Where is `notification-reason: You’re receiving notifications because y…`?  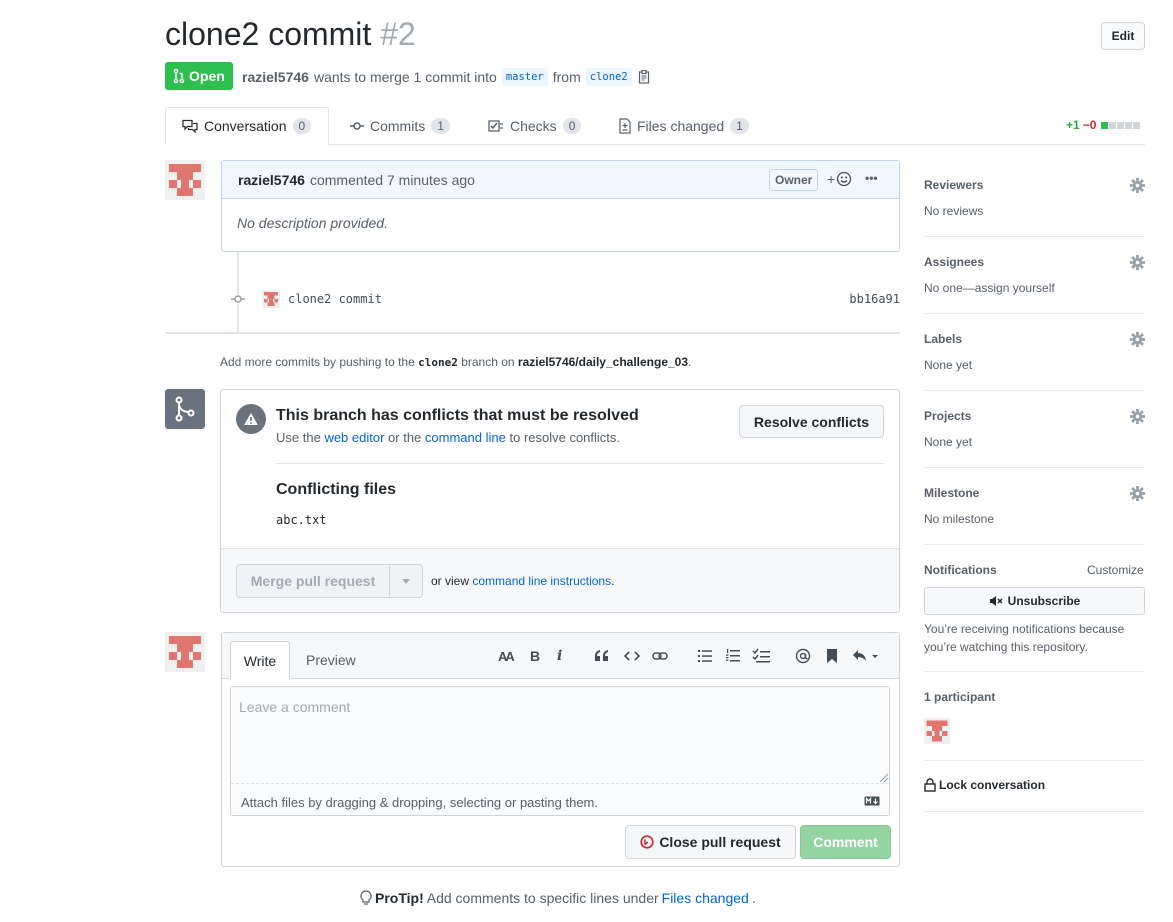
notification-reason: You’re receiving notifications because y… is located at coordinates (1024, 638).